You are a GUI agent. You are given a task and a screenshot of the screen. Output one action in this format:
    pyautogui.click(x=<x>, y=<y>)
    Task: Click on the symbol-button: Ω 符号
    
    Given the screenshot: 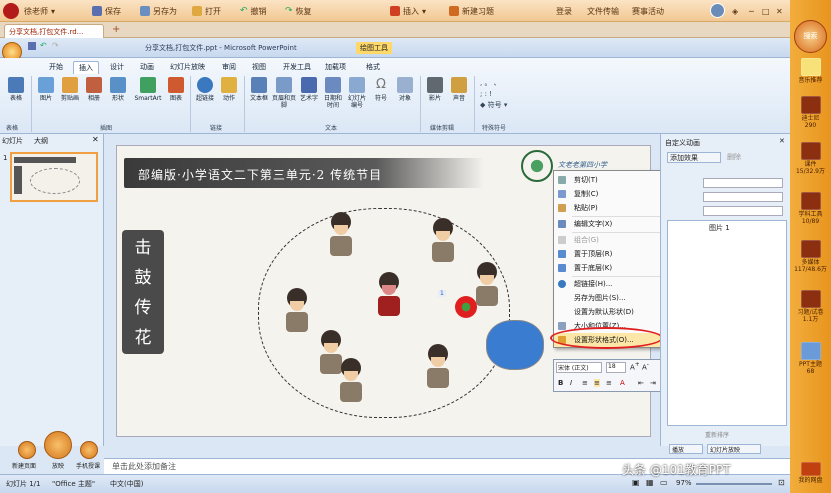 What is the action you would take?
    pyautogui.click(x=381, y=89)
    